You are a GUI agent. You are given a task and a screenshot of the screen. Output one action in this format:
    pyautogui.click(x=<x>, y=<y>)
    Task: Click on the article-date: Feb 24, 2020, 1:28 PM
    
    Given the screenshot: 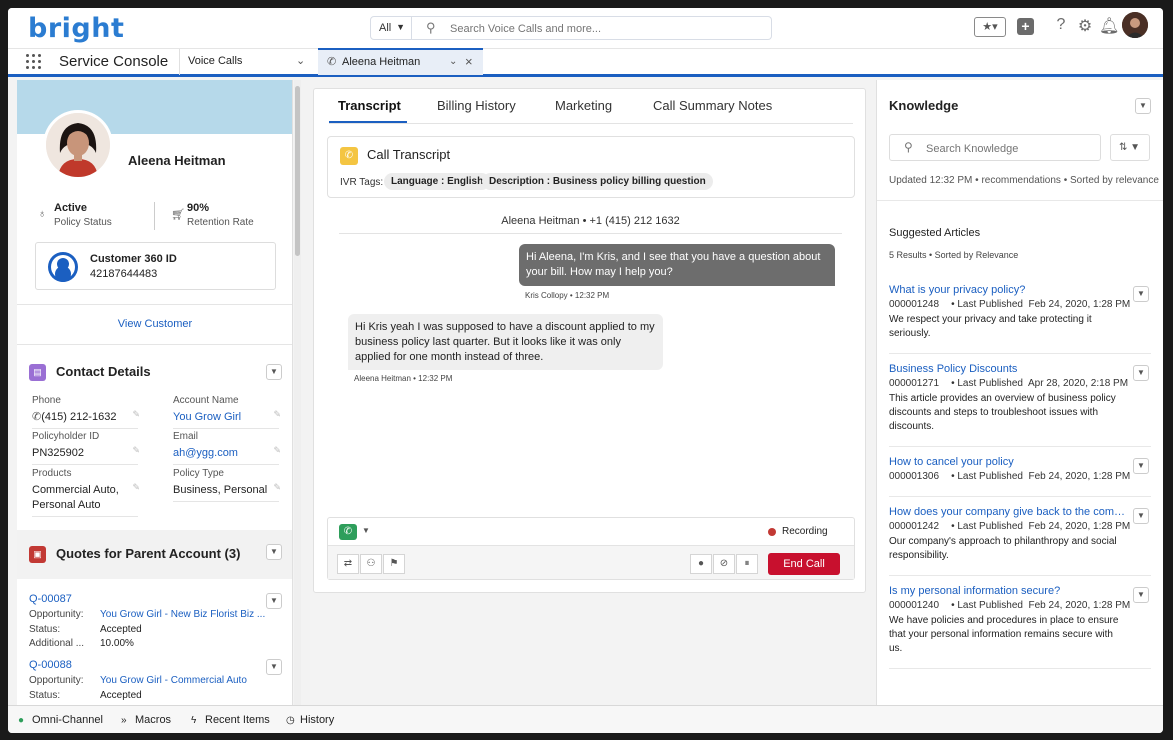 What is the action you would take?
    pyautogui.click(x=1079, y=605)
    